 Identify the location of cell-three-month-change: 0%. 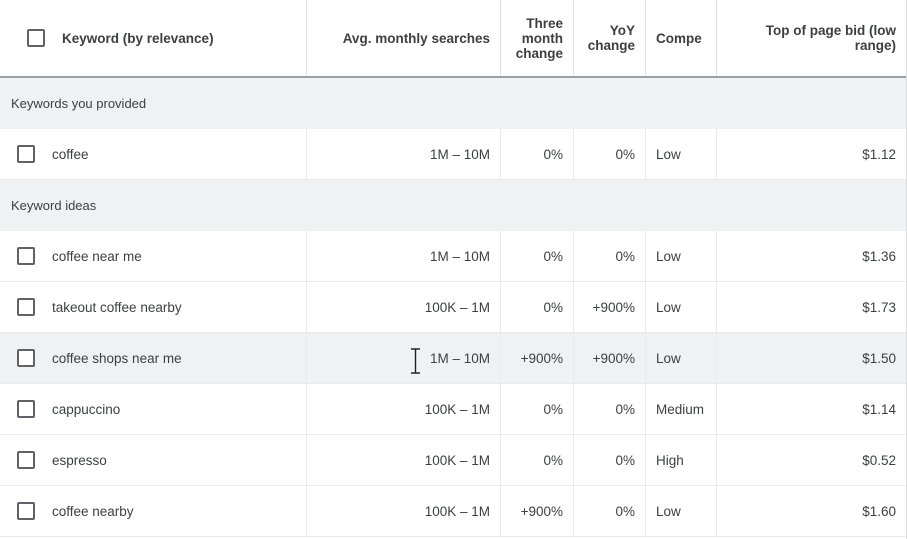
(536, 256).